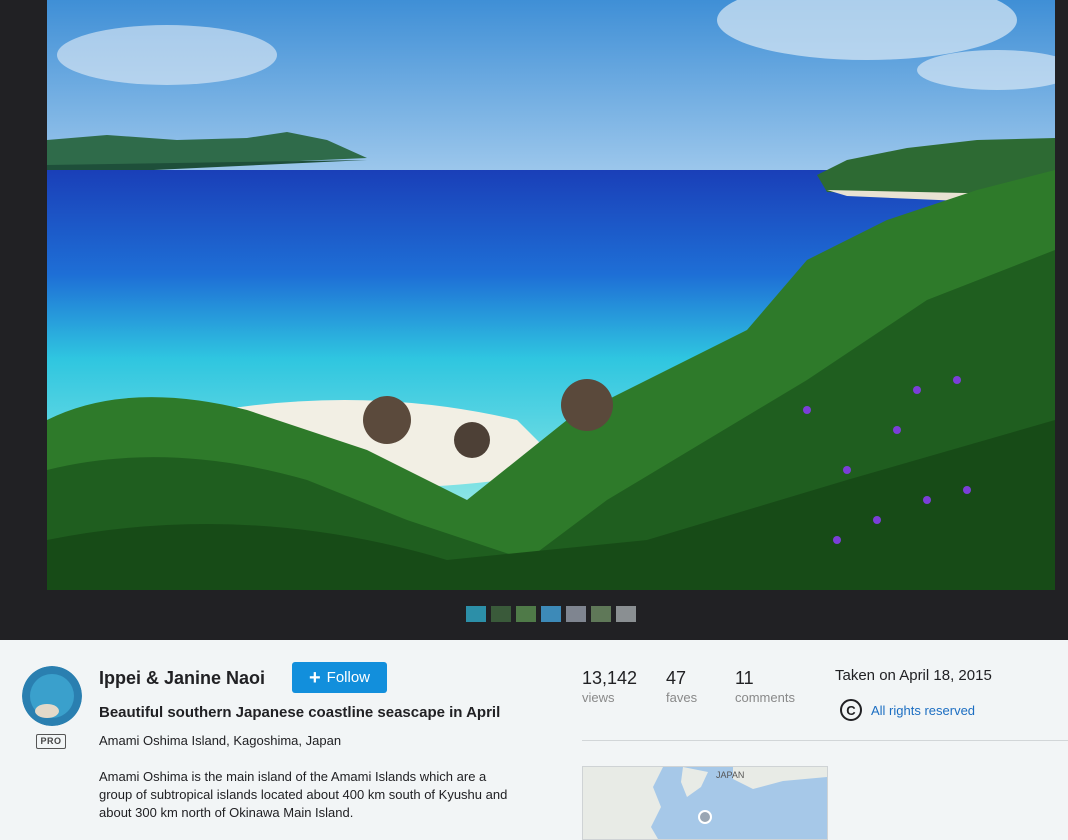  Describe the element at coordinates (182, 678) in the screenshot. I see `owner-name: Ippei & Janine Naoi` at that location.